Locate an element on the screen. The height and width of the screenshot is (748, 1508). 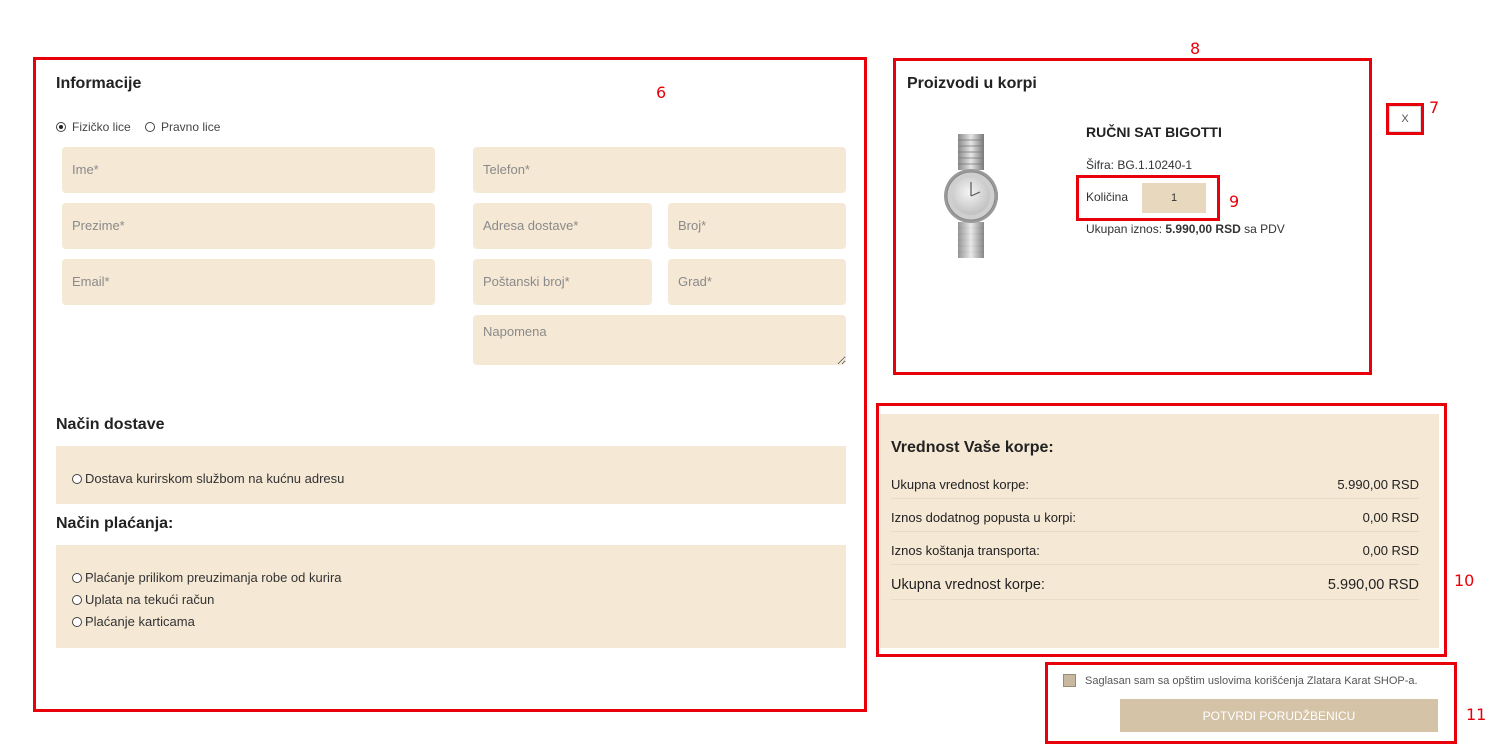
summary-row-shipping: Iznos koštanja transporta: 0,00 RSD is located at coordinates (1155, 554).